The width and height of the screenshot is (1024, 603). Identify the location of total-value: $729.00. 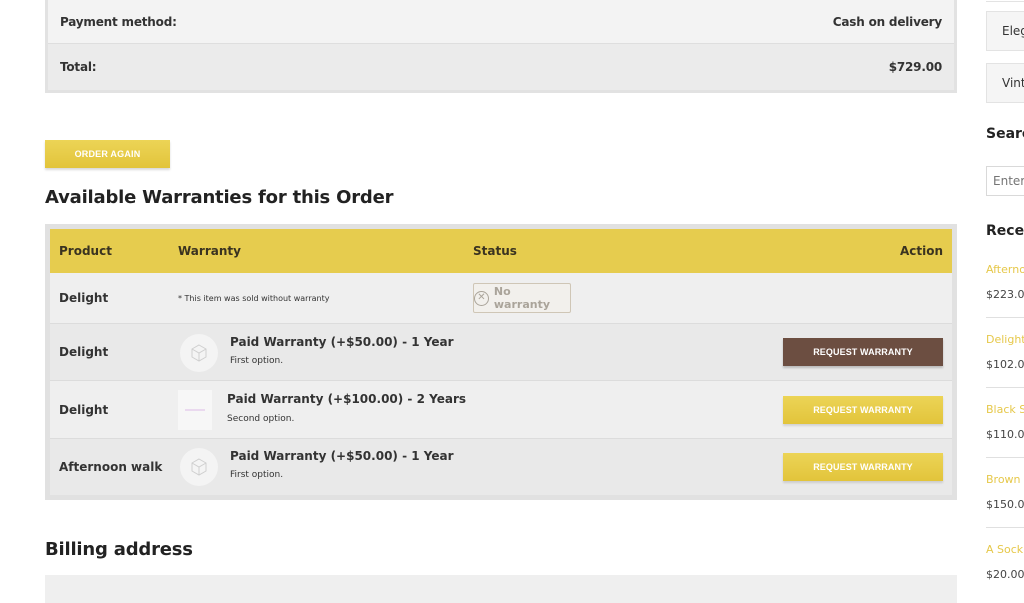
(915, 67).